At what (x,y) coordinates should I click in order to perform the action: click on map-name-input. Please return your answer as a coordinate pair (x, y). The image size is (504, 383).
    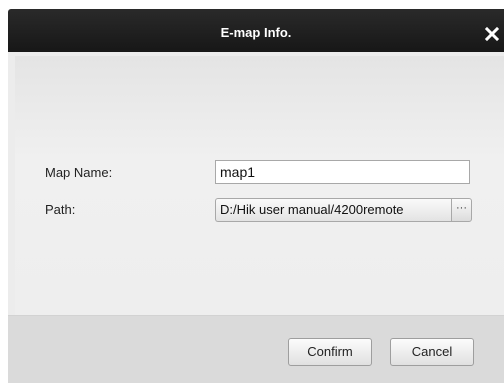
    Looking at the image, I should click on (342, 172).